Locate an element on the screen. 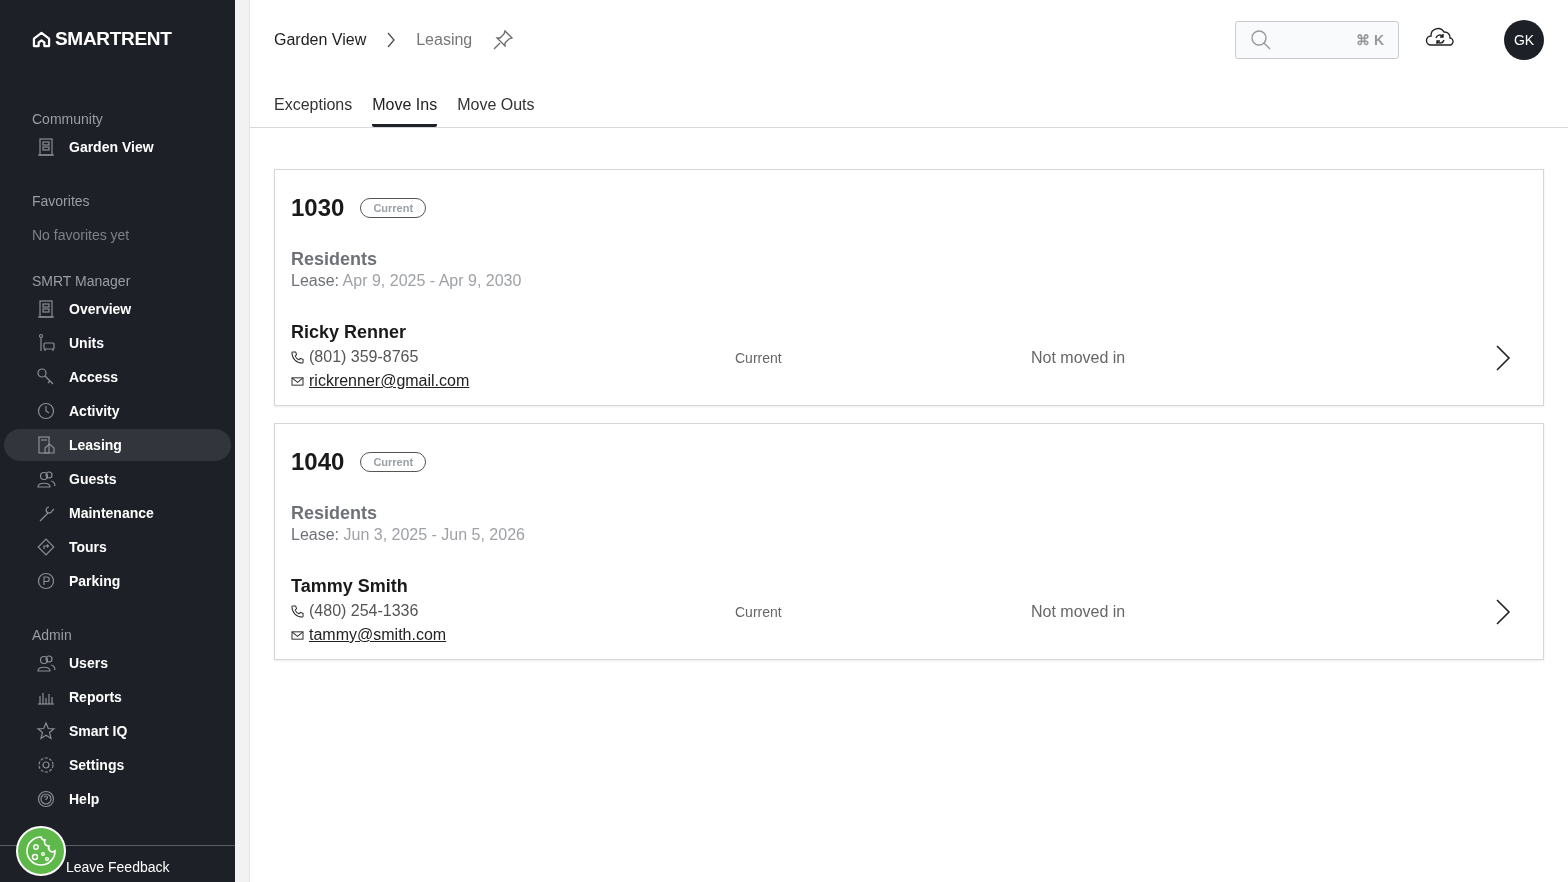 This screenshot has width=1568, height=882. clock-icon is located at coordinates (46, 411).